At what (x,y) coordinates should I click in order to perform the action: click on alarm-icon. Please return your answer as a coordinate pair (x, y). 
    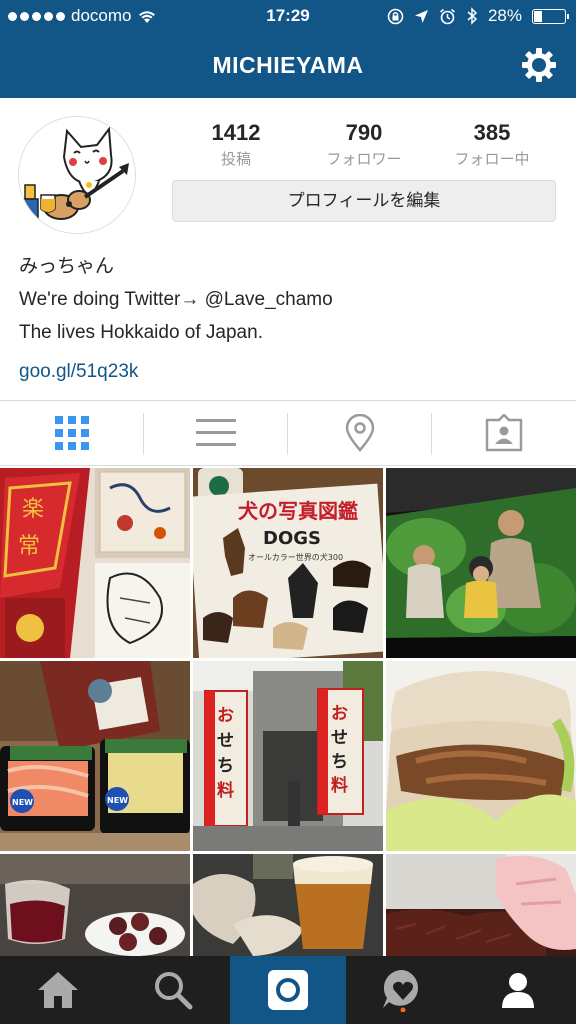
    Looking at the image, I should click on (447, 16).